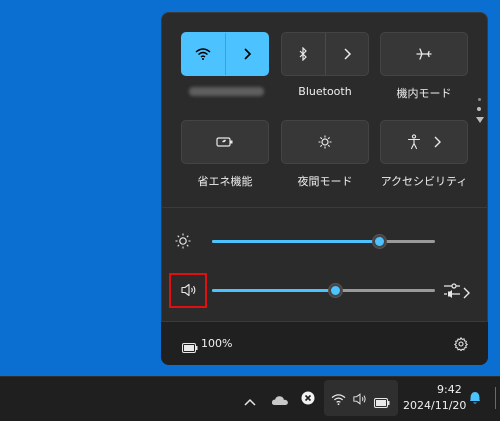  What do you see at coordinates (225, 181) in the screenshot?
I see `battery-saver-label: 省エネ機能` at bounding box center [225, 181].